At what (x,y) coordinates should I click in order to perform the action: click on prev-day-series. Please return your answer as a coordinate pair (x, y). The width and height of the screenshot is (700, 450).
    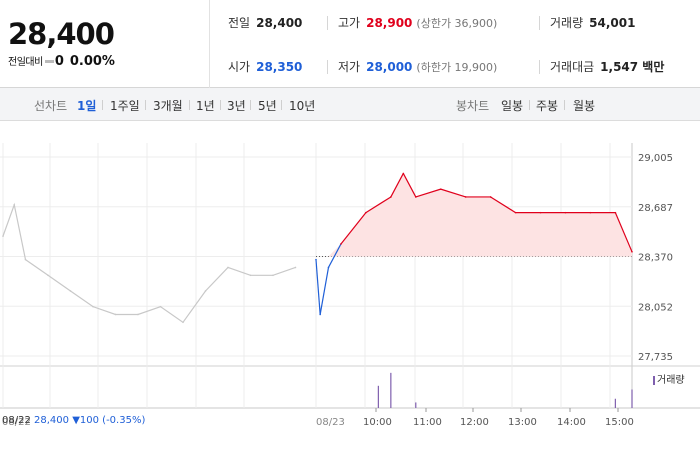
    Looking at the image, I should click on (149, 263).